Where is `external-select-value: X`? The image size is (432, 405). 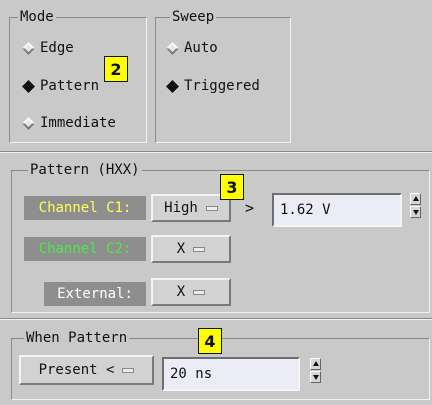 external-select-value: X is located at coordinates (181, 292).